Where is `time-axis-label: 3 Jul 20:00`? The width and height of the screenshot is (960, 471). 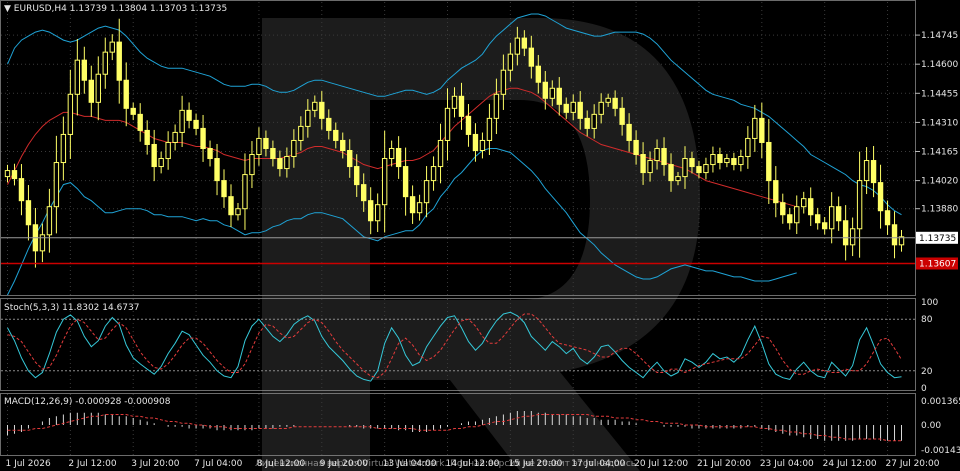
time-axis-label: 3 Jul 20:00 is located at coordinates (155, 464).